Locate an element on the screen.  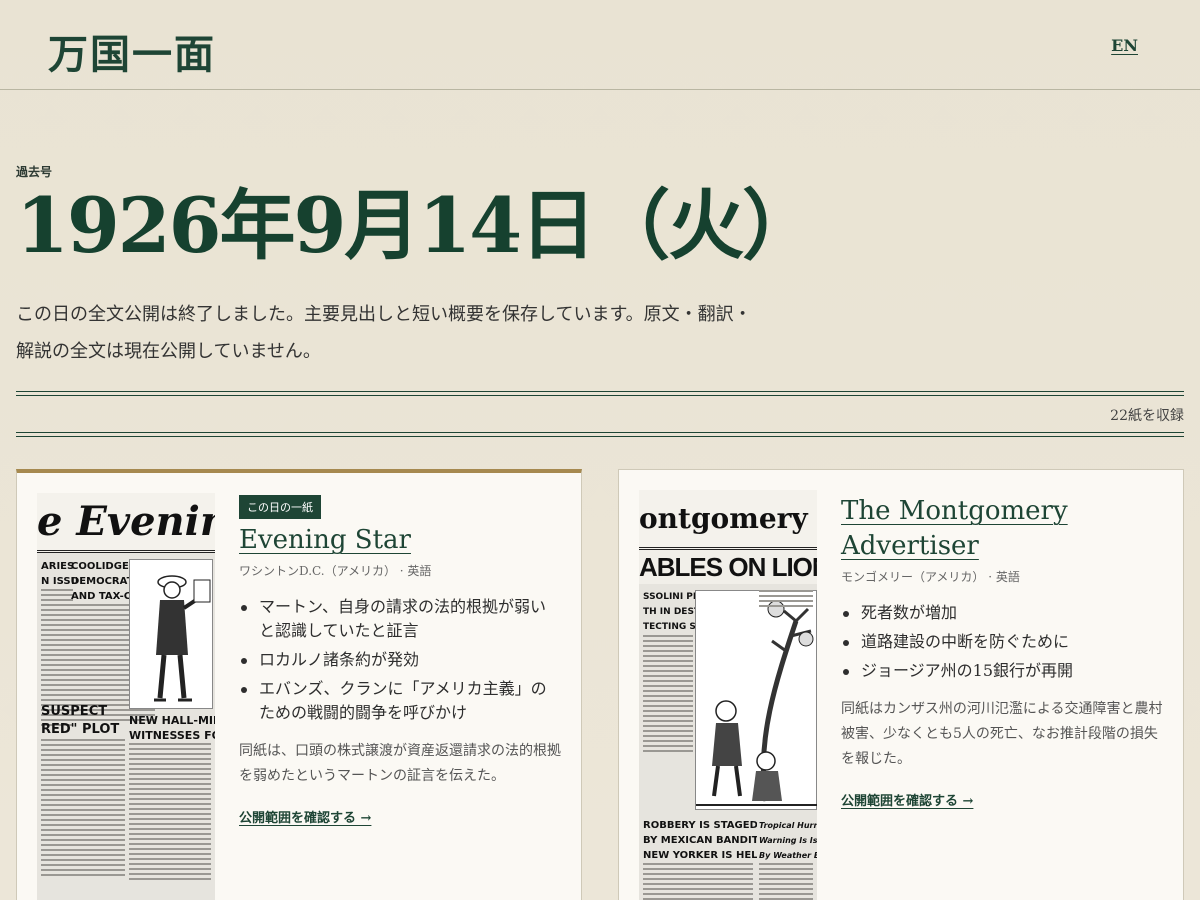
cartoon-illustration is located at coordinates (171, 634).